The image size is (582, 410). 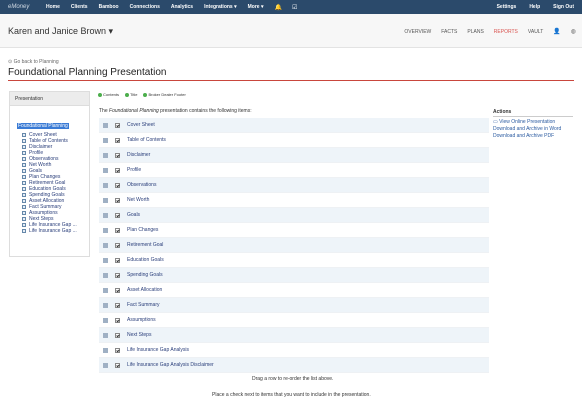 I want to click on user-icon: 👤, so click(x=556, y=31).